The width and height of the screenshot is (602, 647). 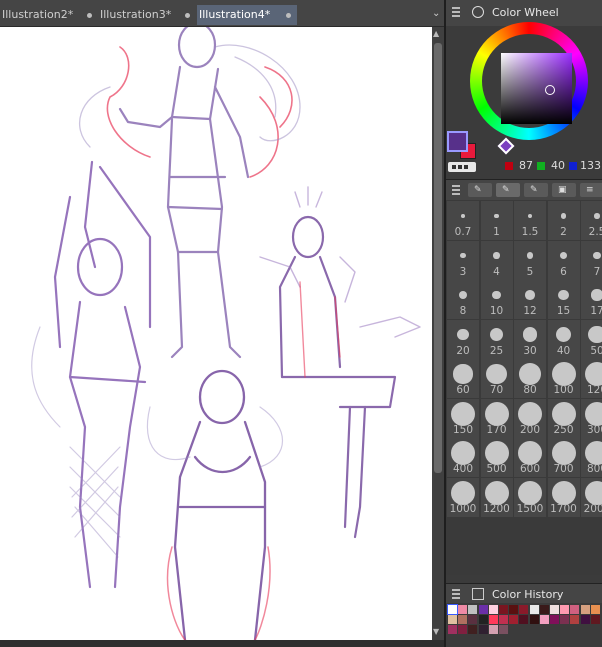 I want to click on brush-size-cell: 7, so click(x=591, y=260).